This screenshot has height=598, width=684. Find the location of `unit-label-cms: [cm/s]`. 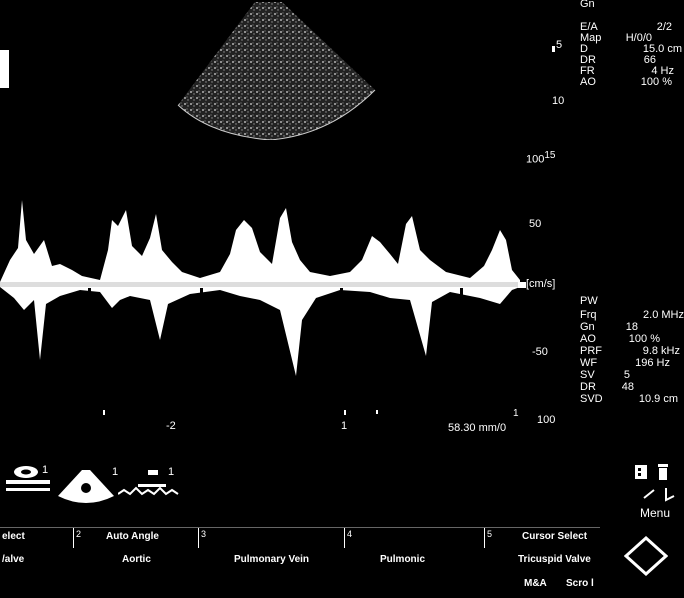

unit-label-cms: [cm/s] is located at coordinates (541, 284).